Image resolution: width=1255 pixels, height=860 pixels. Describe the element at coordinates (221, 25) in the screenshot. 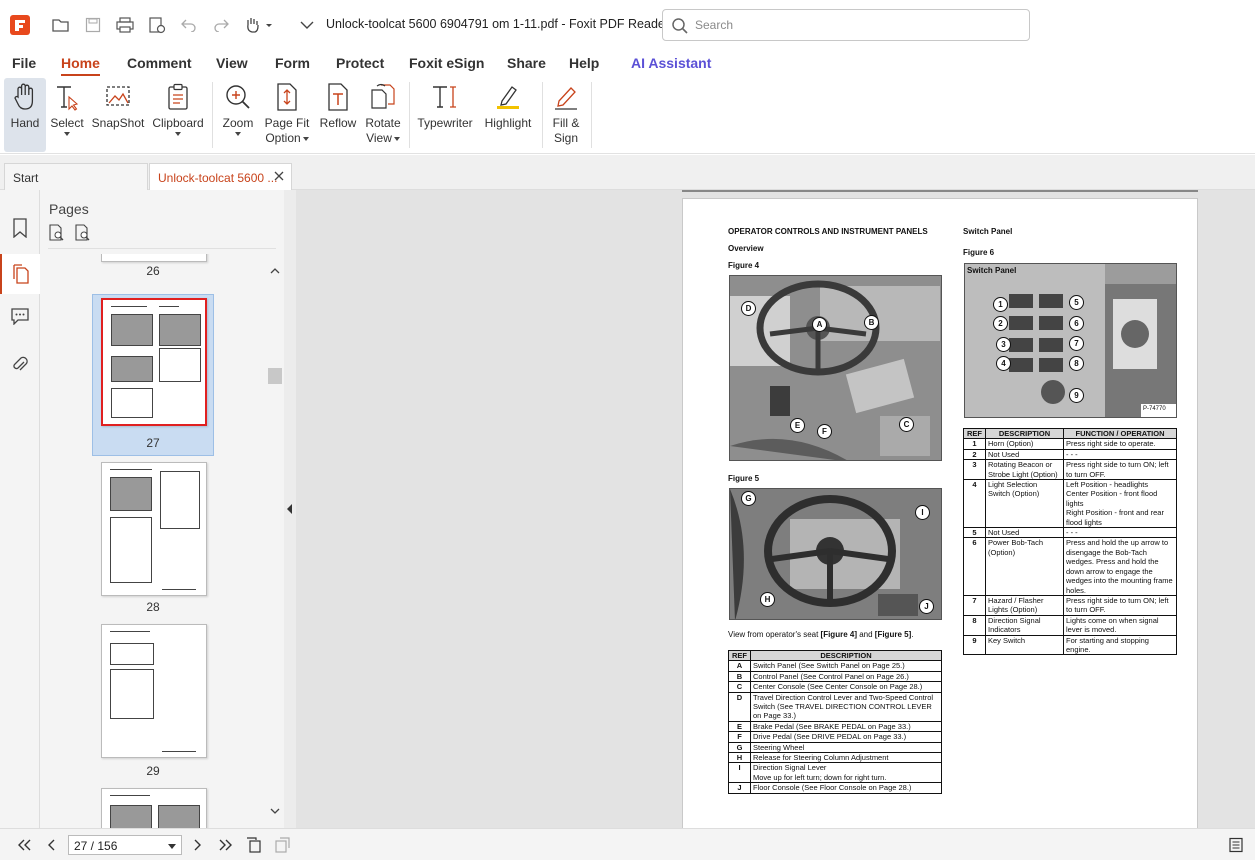

I see `redo-icon` at that location.